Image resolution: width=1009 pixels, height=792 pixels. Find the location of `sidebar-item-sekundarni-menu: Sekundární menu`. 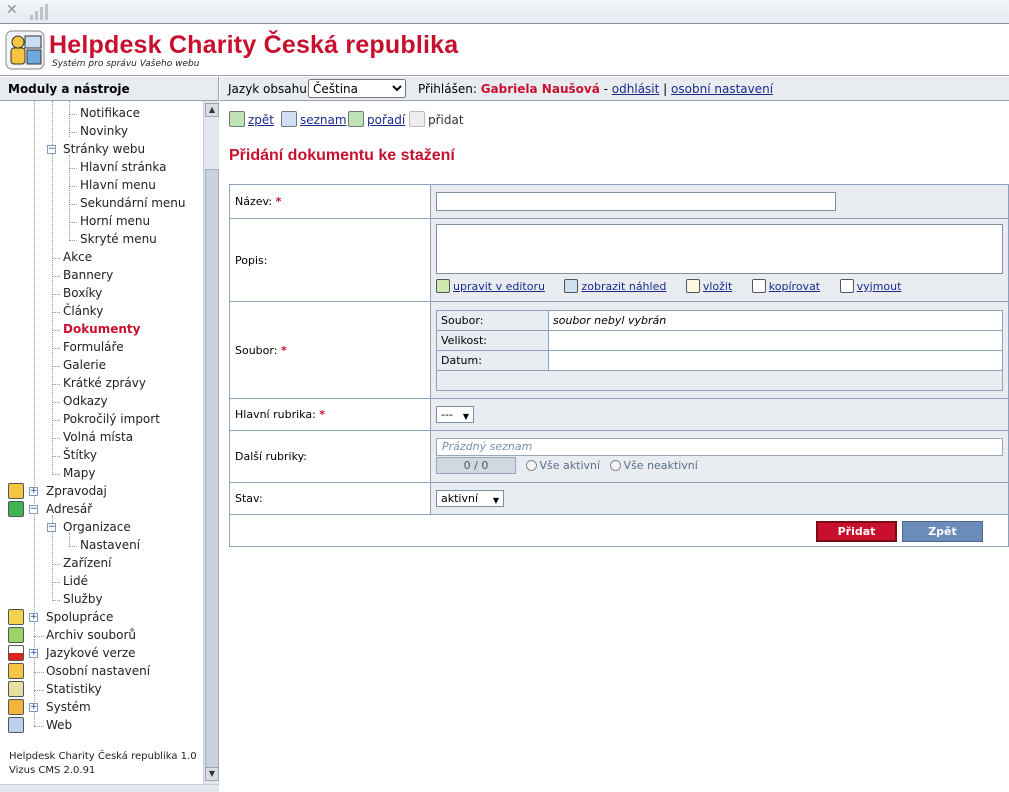

sidebar-item-sekundarni-menu: Sekundární menu is located at coordinates (133, 203).